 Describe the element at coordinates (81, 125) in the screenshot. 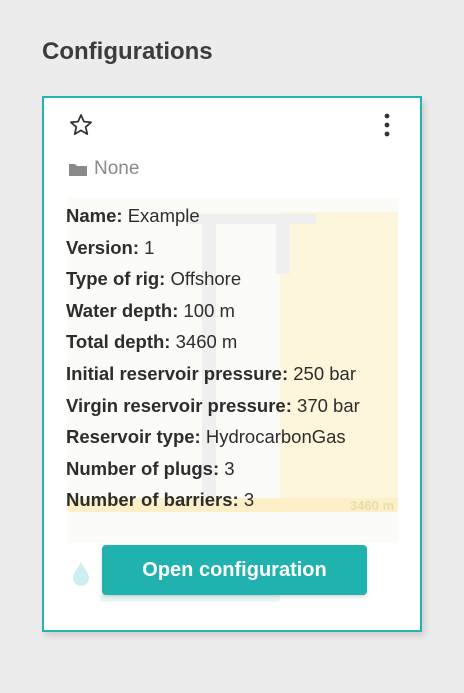

I see `star-icon` at that location.